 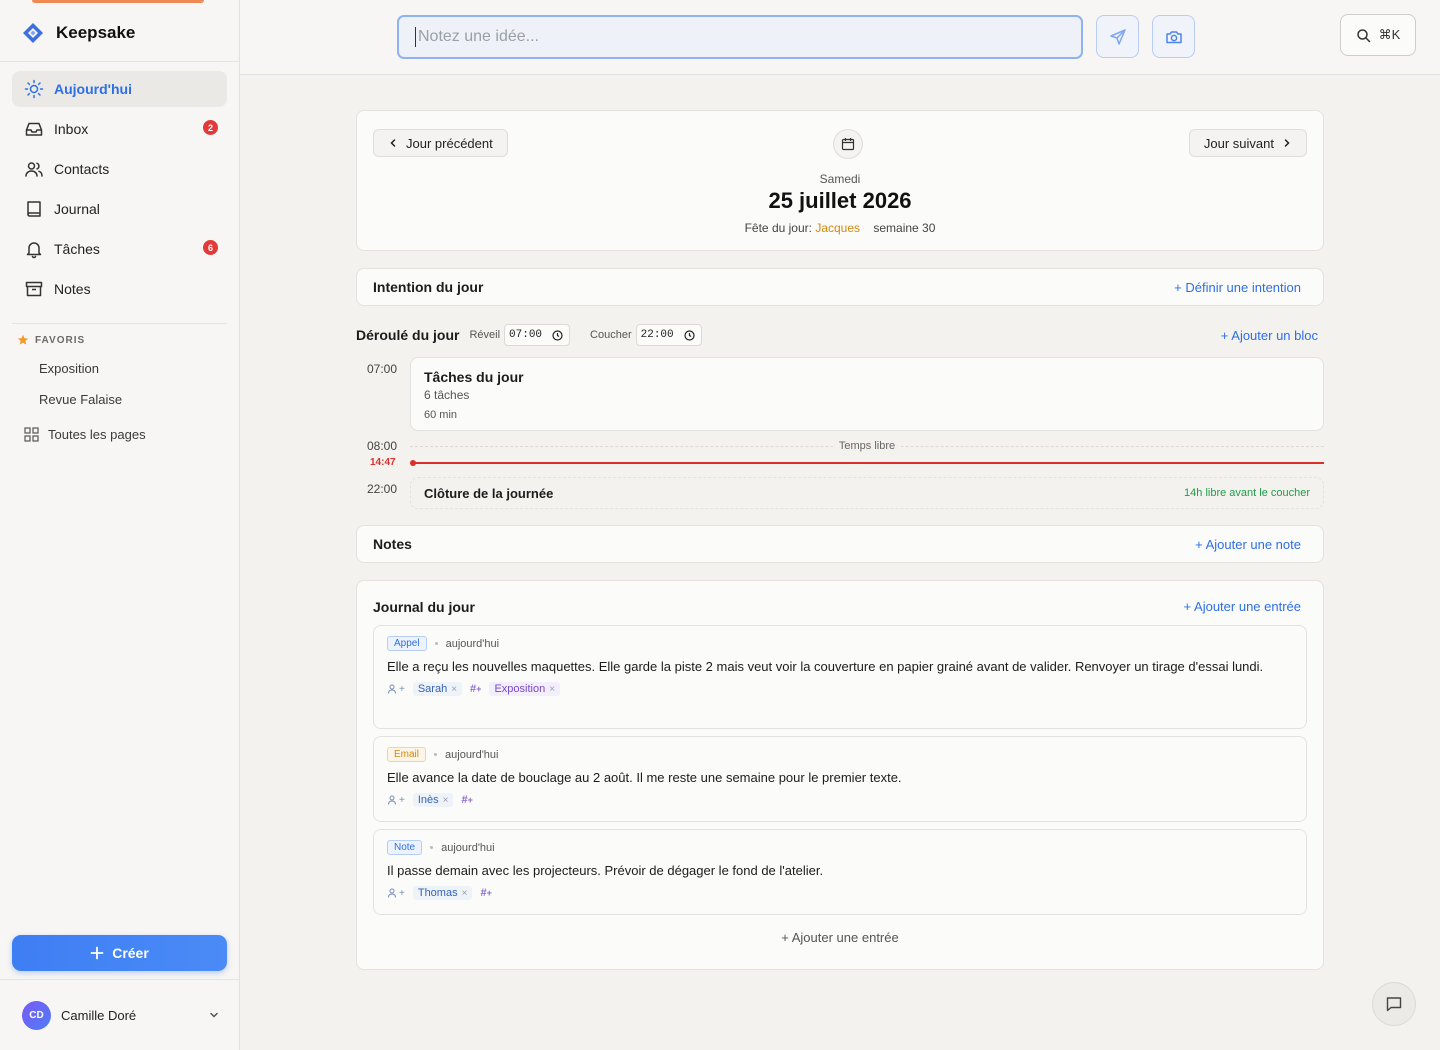 I want to click on wake-time-input: 07:00, so click(x=537, y=335).